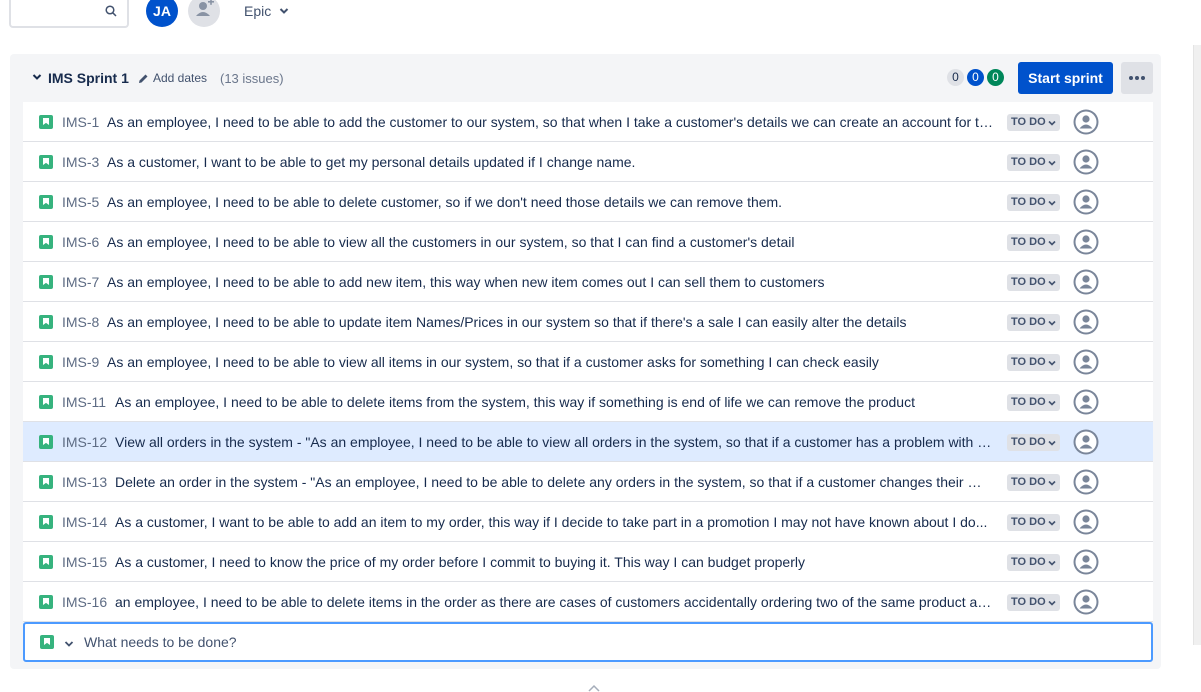  What do you see at coordinates (84, 562) in the screenshot?
I see `issue-key: IMS-15` at bounding box center [84, 562].